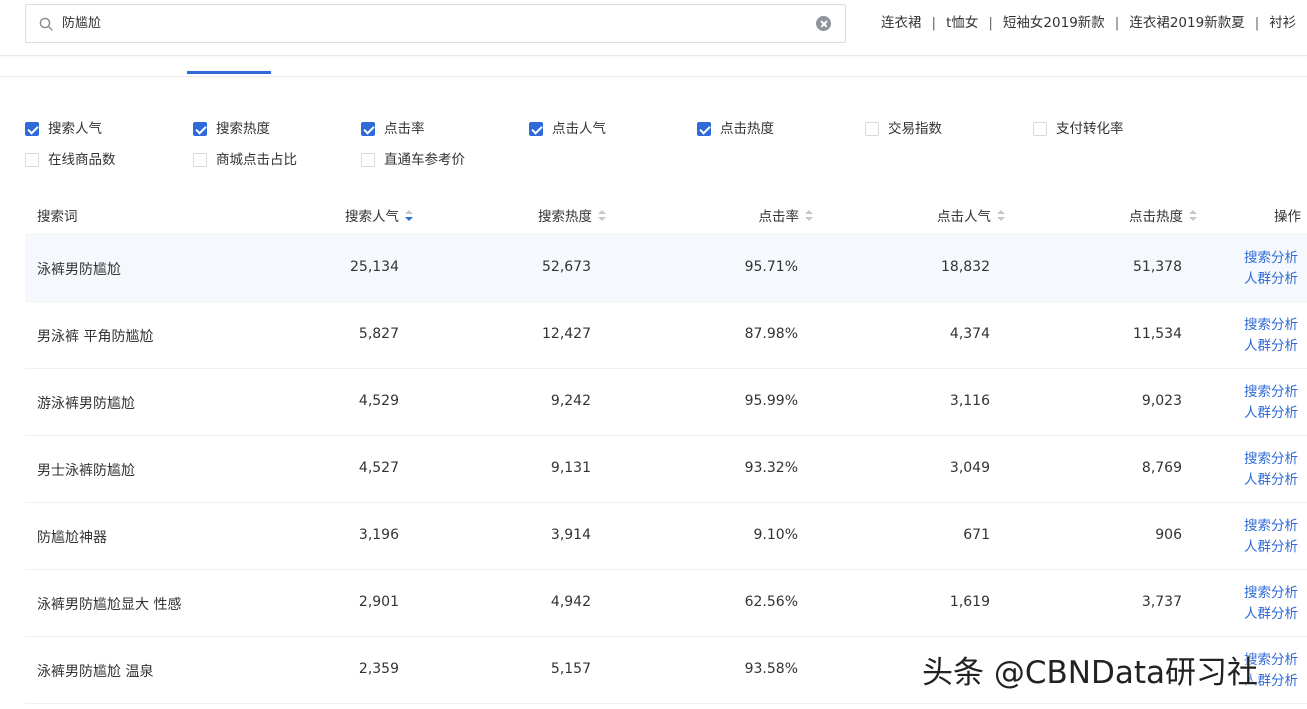  Describe the element at coordinates (81, 23) in the screenshot. I see `search-input: 防尴尬` at that location.